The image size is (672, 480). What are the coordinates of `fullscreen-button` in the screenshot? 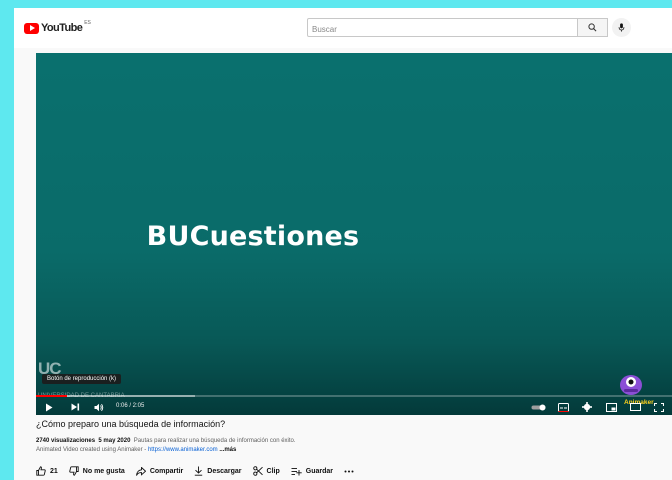 It's located at (659, 407).